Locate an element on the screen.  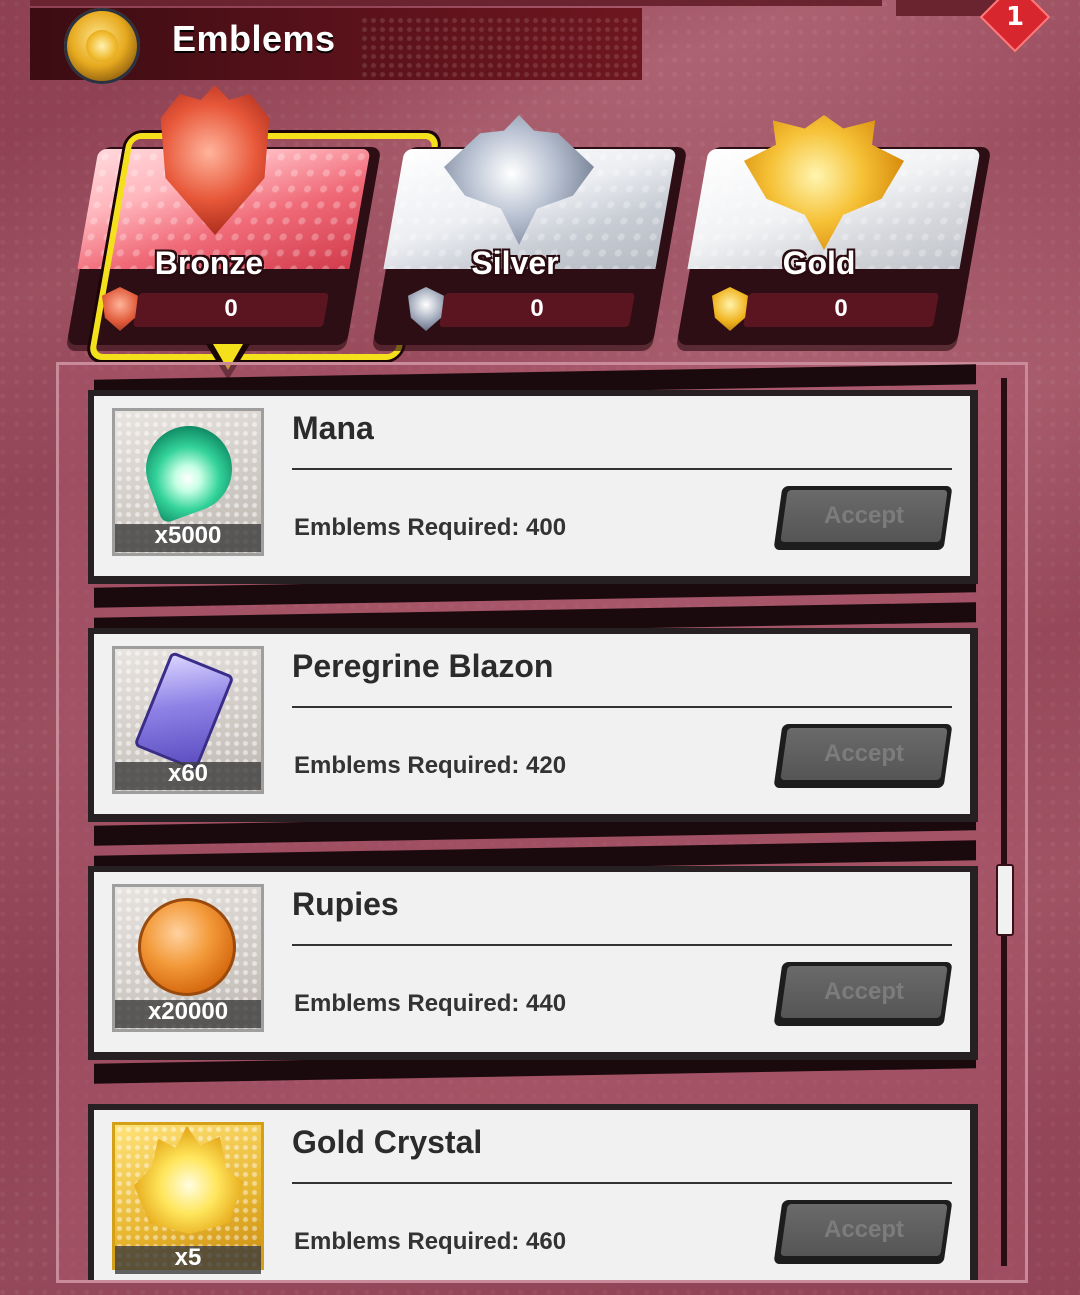
reward-name: Rupies is located at coordinates (345, 904).